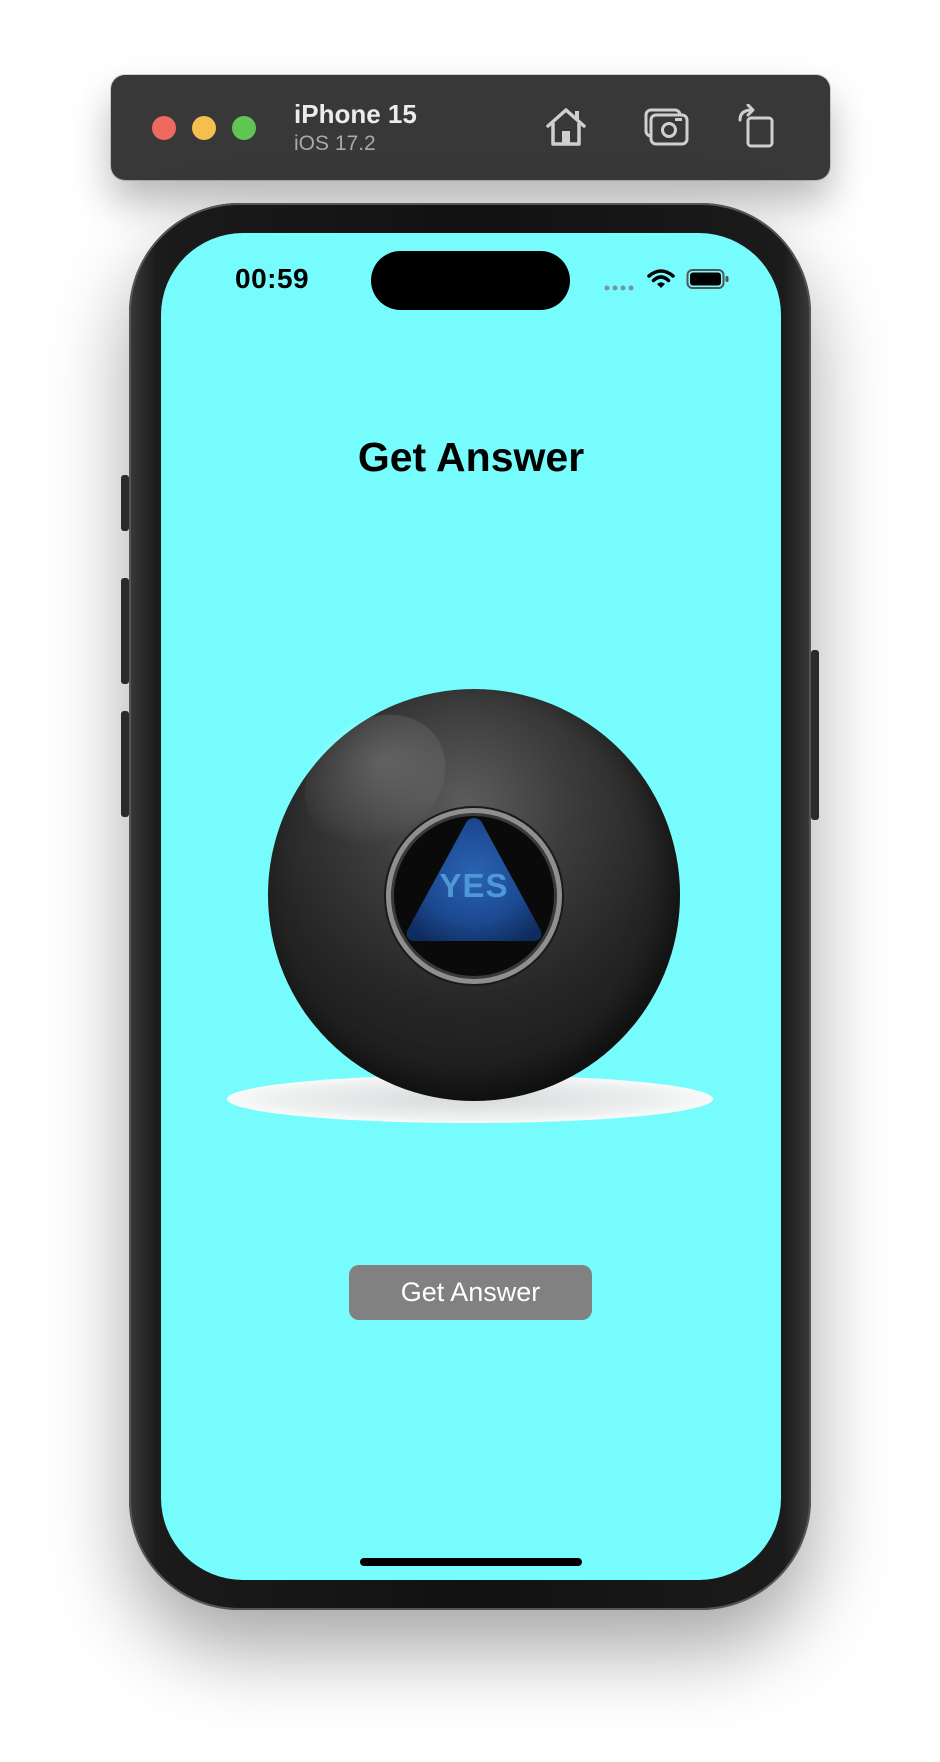 The height and width of the screenshot is (1762, 940). What do you see at coordinates (355, 114) in the screenshot?
I see `device-name: iPhone 15` at bounding box center [355, 114].